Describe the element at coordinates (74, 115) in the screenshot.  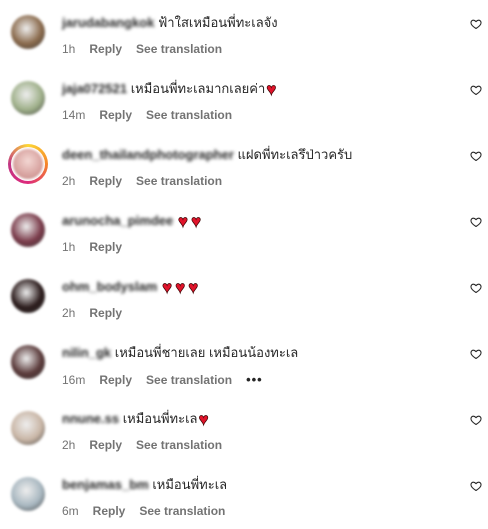
I see `timestamp: 14m` at that location.